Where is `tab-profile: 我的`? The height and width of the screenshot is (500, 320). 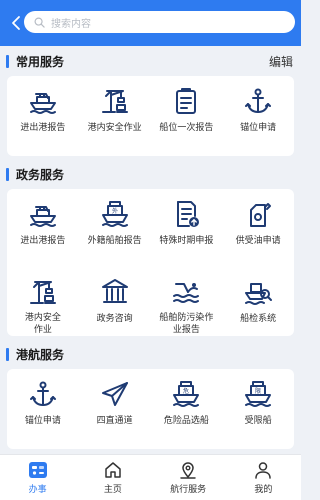 tab-profile: 我的 is located at coordinates (263, 477).